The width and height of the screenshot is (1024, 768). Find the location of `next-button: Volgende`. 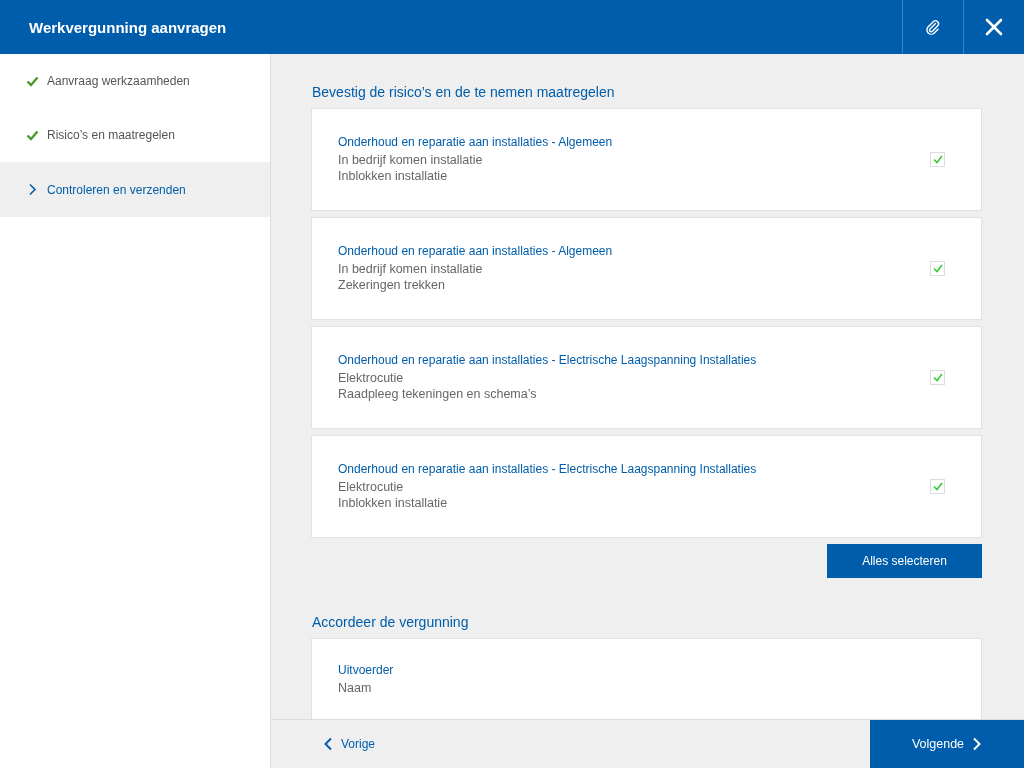

next-button: Volgende is located at coordinates (947, 744).